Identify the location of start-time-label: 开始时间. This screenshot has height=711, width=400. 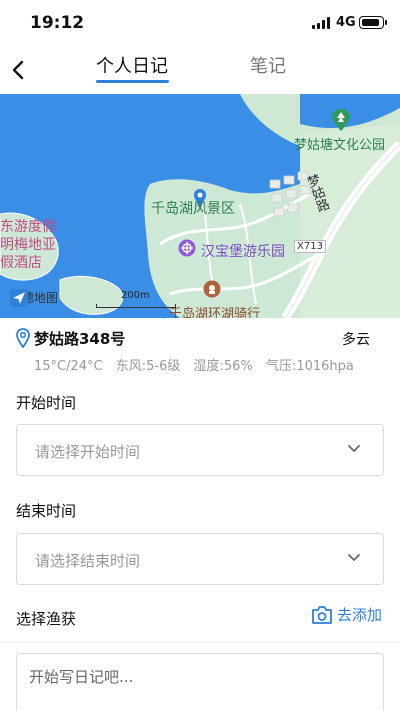
(46, 403).